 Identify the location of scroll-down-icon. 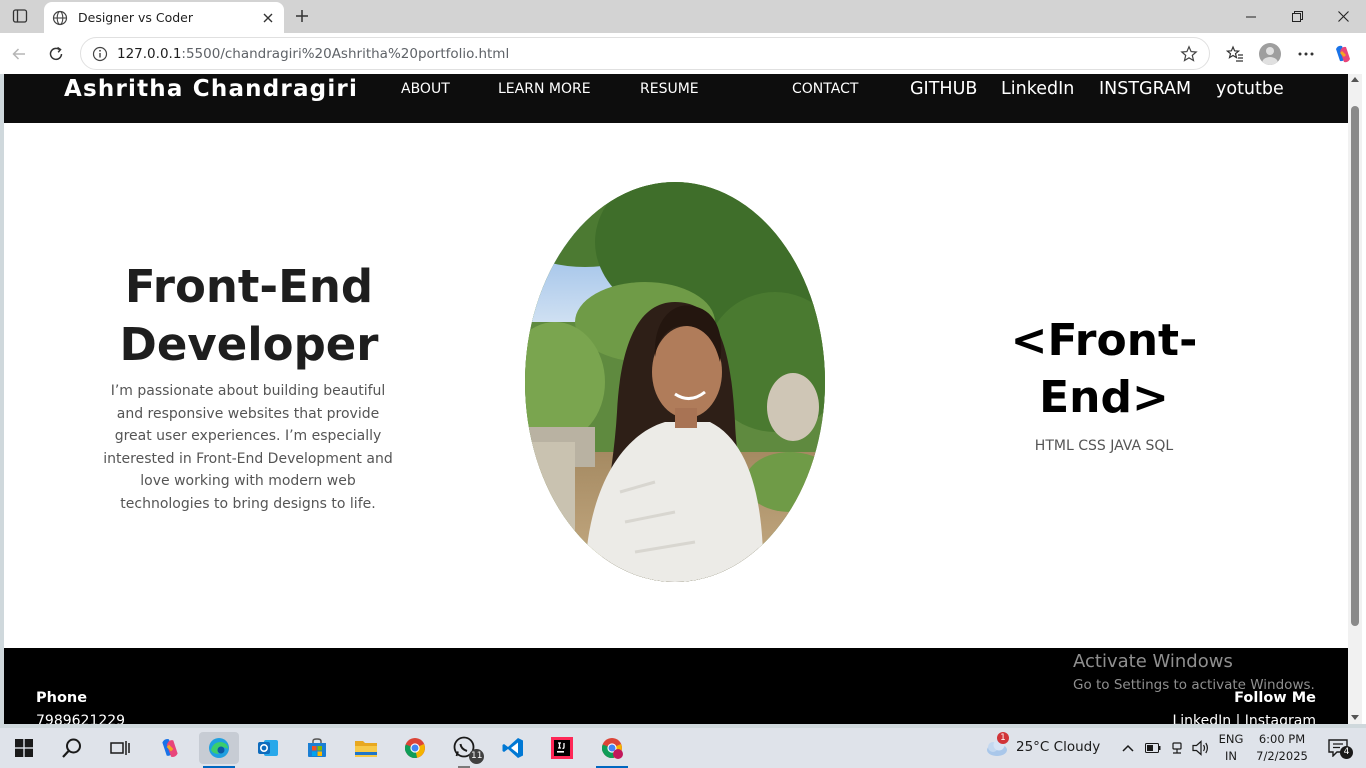
(1355, 717).